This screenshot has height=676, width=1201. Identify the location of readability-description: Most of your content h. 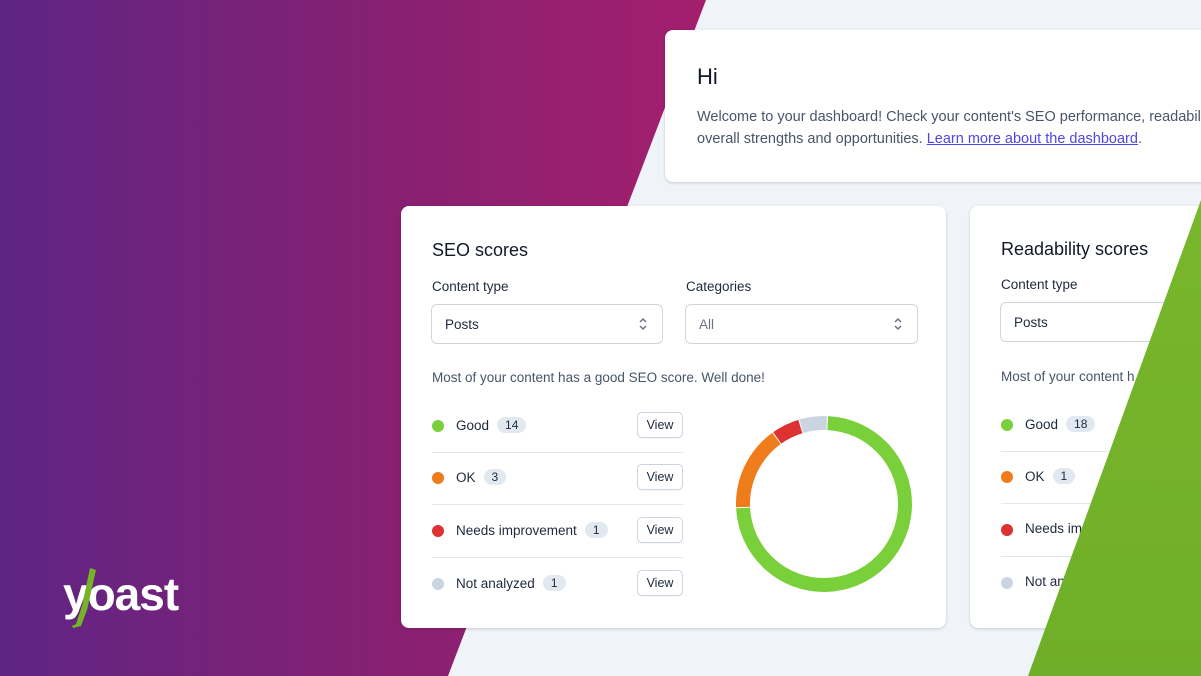
(1068, 376).